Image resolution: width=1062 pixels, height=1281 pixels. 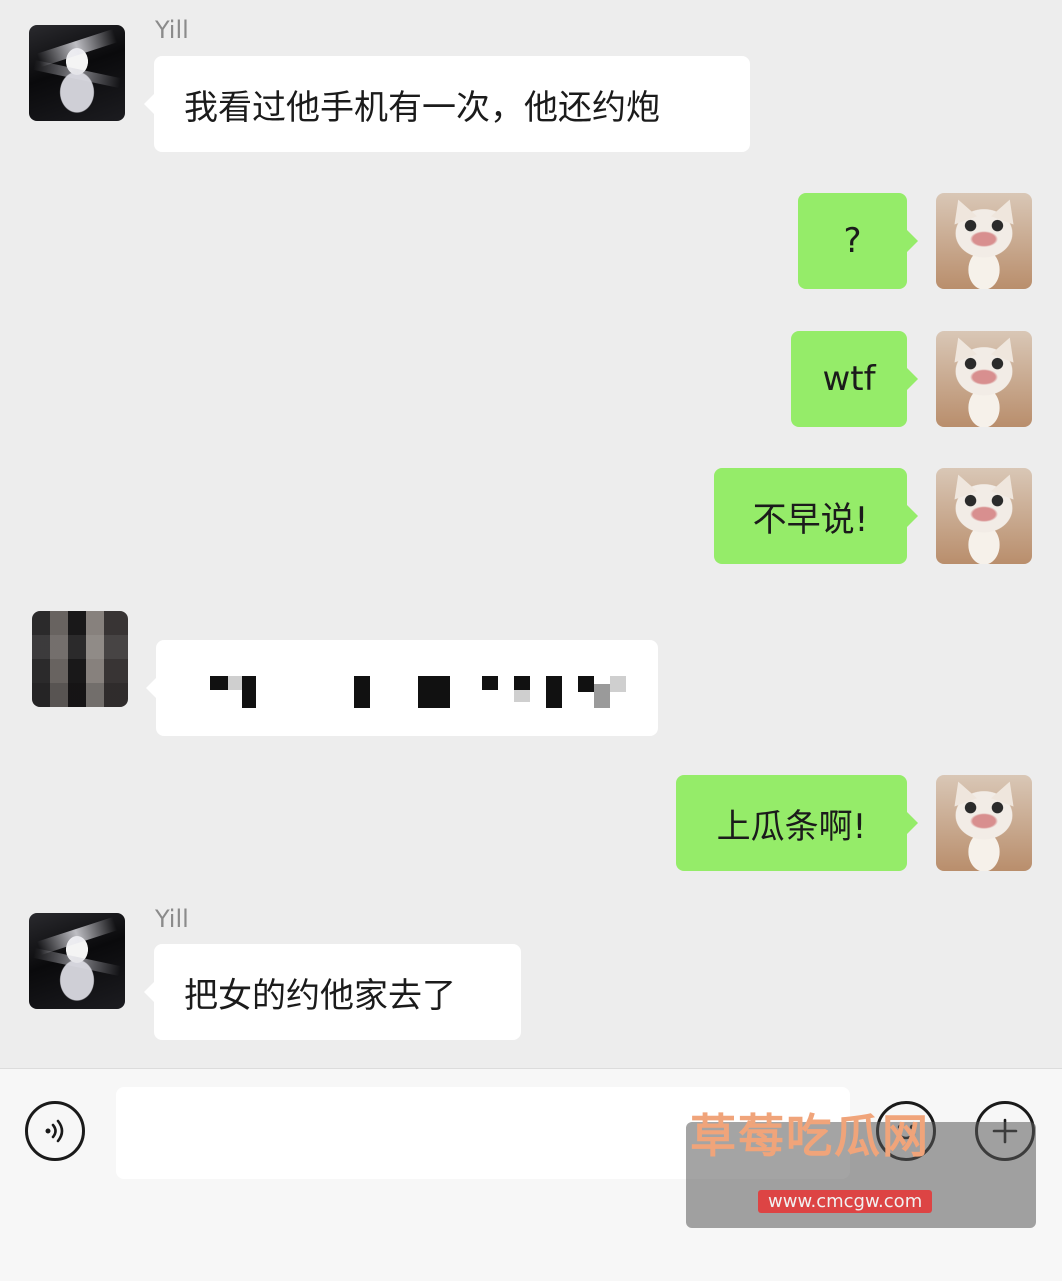 I want to click on message-bubble-outgoing: ?, so click(x=858, y=241).